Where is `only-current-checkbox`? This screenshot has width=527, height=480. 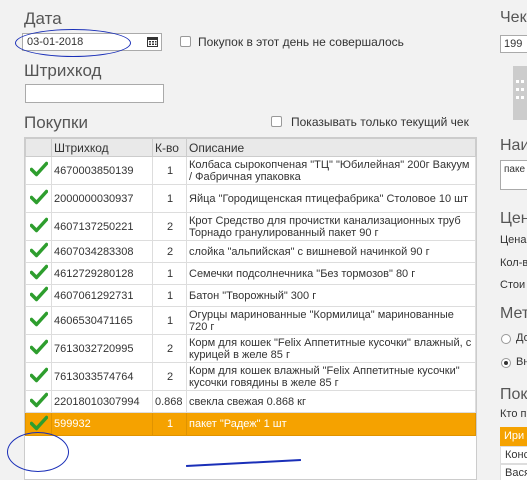 only-current-checkbox is located at coordinates (276, 121).